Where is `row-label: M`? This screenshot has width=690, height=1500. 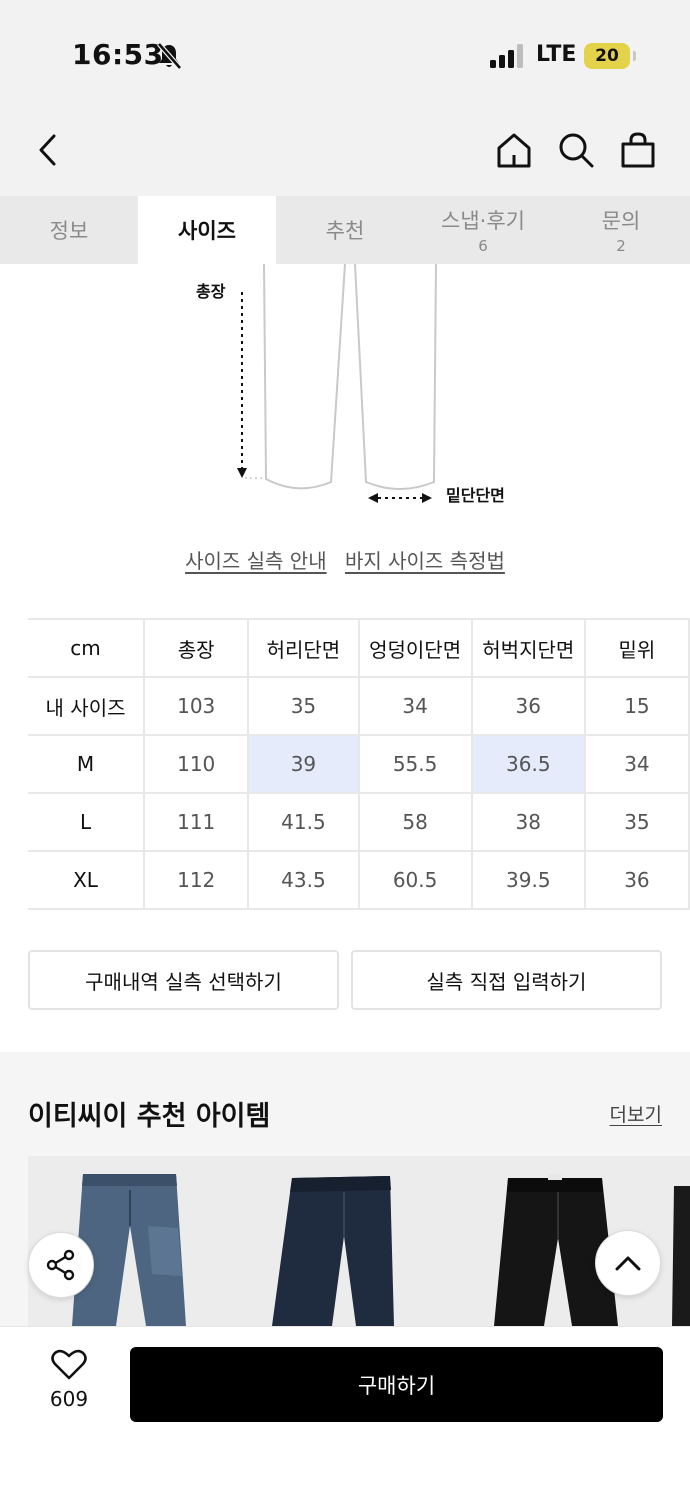 row-label: M is located at coordinates (87, 764).